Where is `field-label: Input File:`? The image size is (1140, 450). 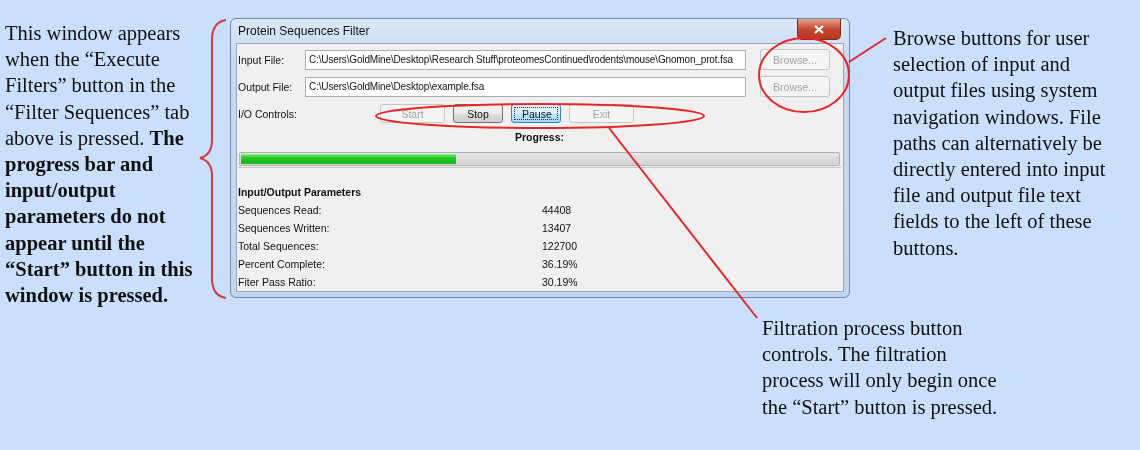 field-label: Input File: is located at coordinates (262, 59).